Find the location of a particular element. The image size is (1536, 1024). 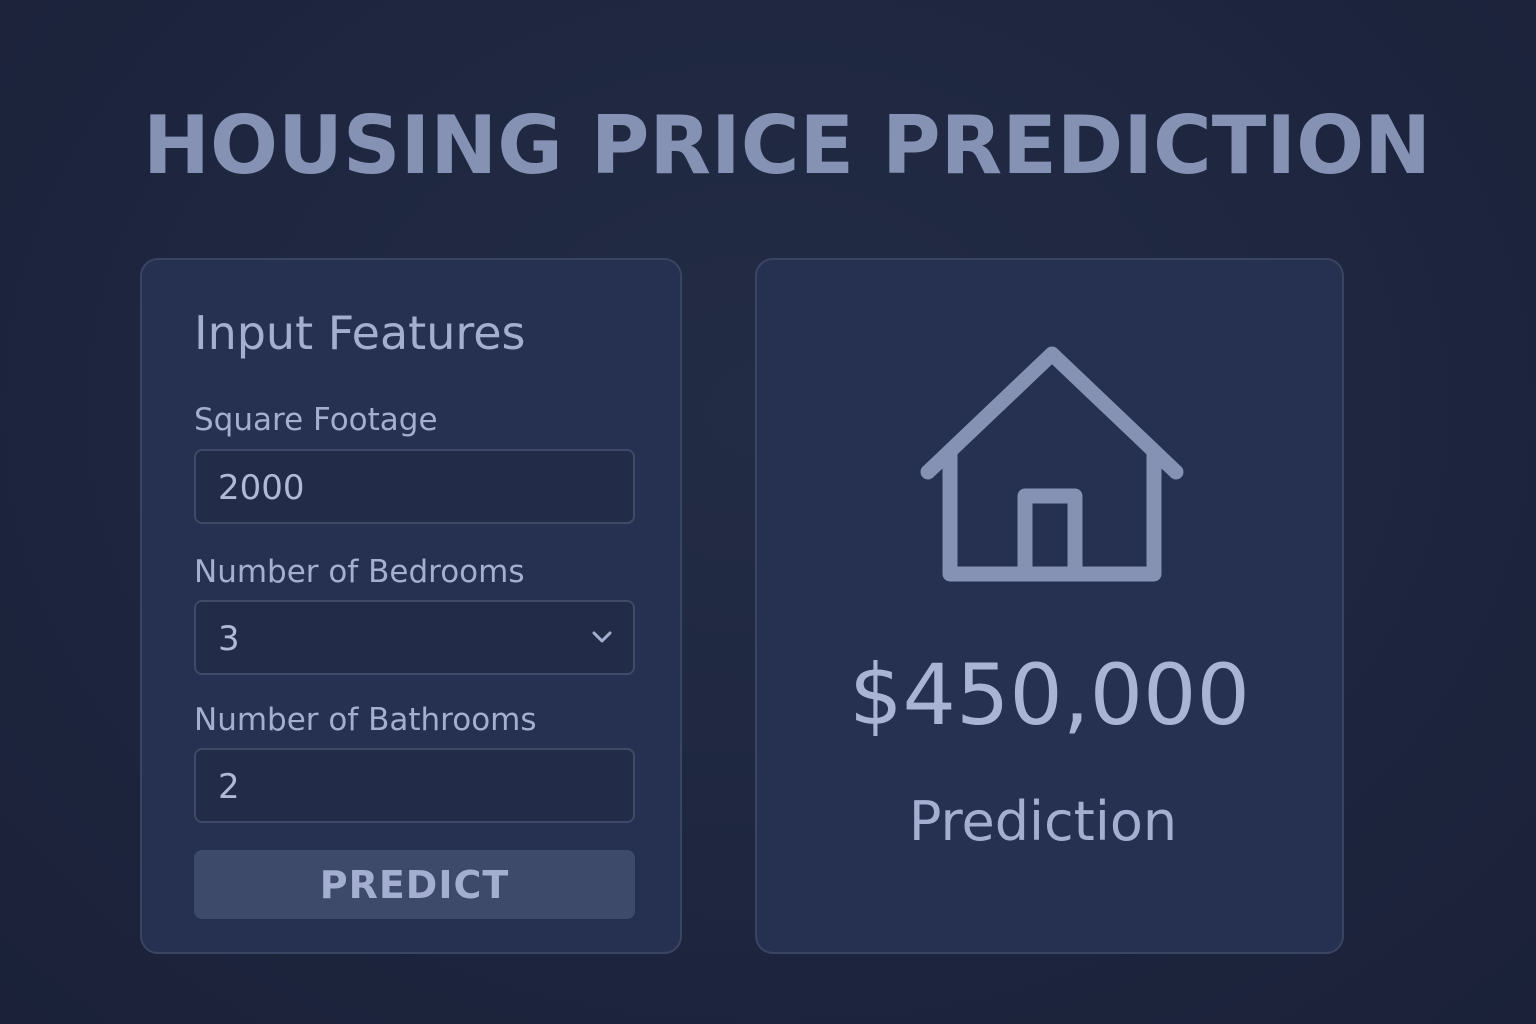

predicted-price: $450,000 is located at coordinates (1049, 695).